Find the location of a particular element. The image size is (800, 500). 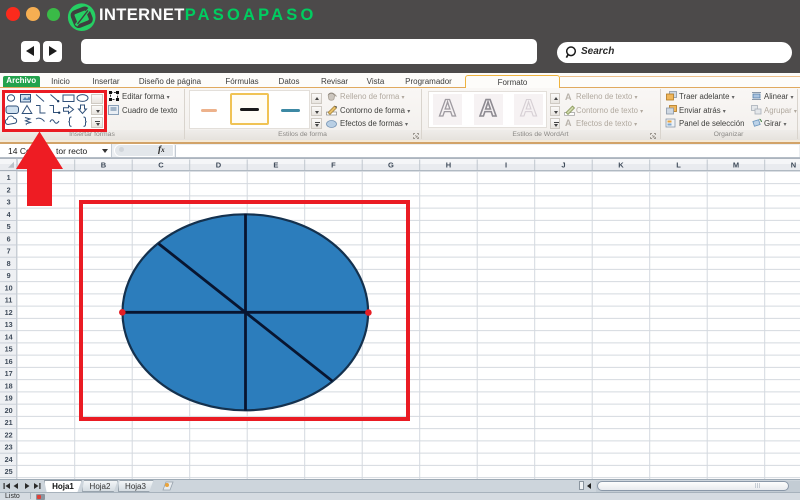

svg-text: M is located at coordinates (736, 164).